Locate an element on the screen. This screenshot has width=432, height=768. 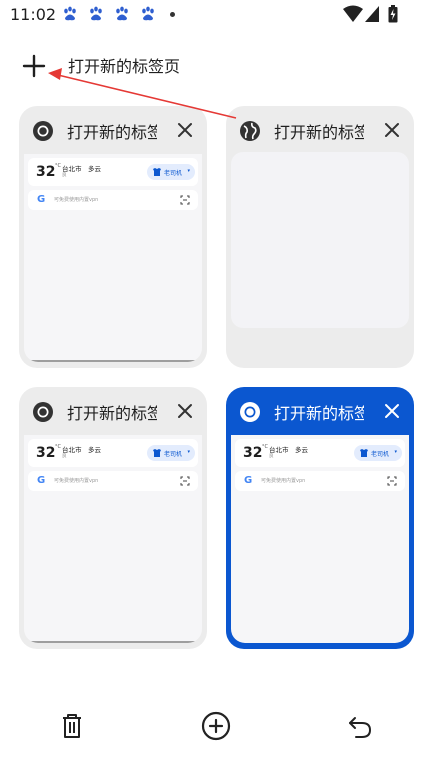
bottom-toolbar is located at coordinates (216, 728).